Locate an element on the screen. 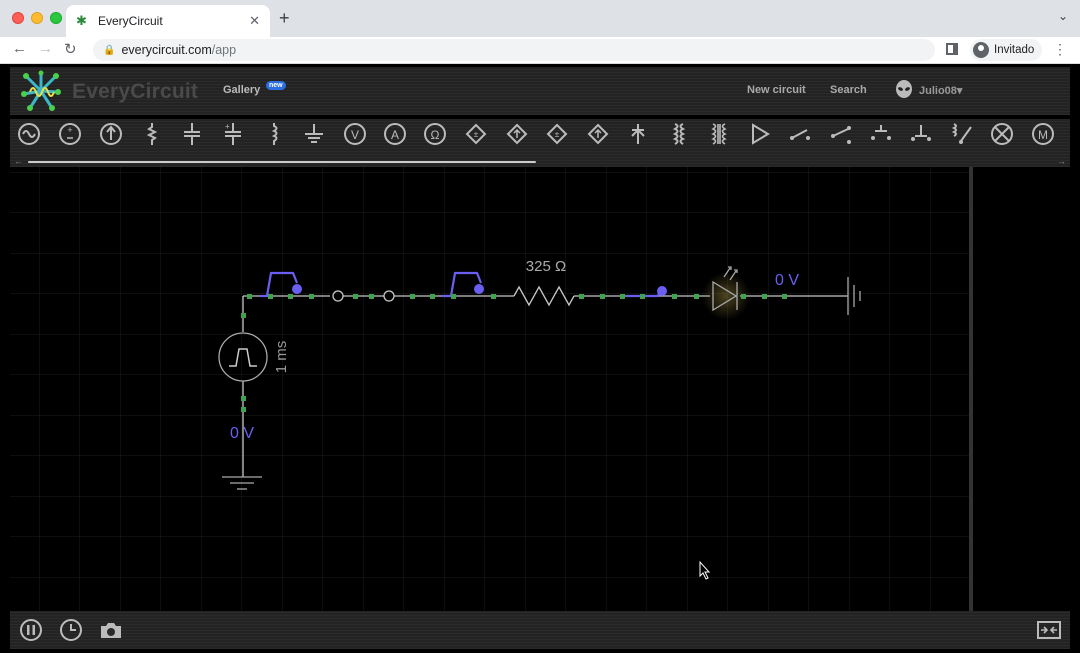 The height and width of the screenshot is (653, 1080). lamp-icon is located at coordinates (1002, 134).